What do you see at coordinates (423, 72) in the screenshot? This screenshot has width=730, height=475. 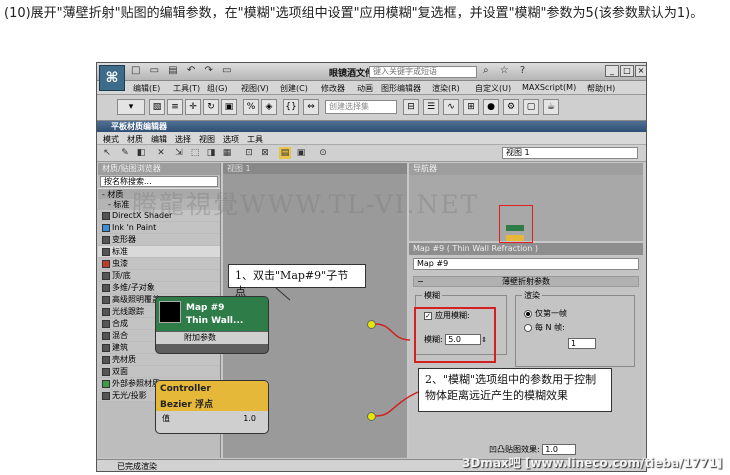 I see `help-search-input: 键入关键字或短语` at bounding box center [423, 72].